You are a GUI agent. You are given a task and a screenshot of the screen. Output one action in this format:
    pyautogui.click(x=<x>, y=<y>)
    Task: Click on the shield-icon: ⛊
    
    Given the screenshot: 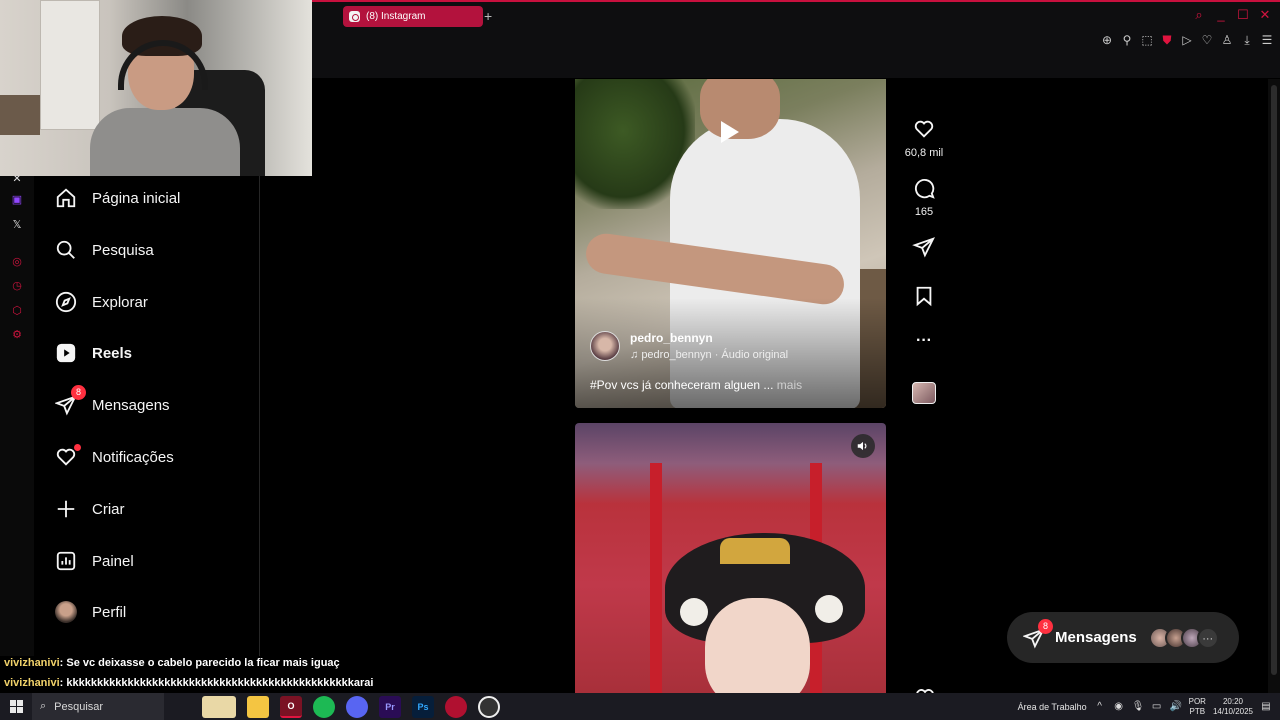 What is the action you would take?
    pyautogui.click(x=1167, y=40)
    